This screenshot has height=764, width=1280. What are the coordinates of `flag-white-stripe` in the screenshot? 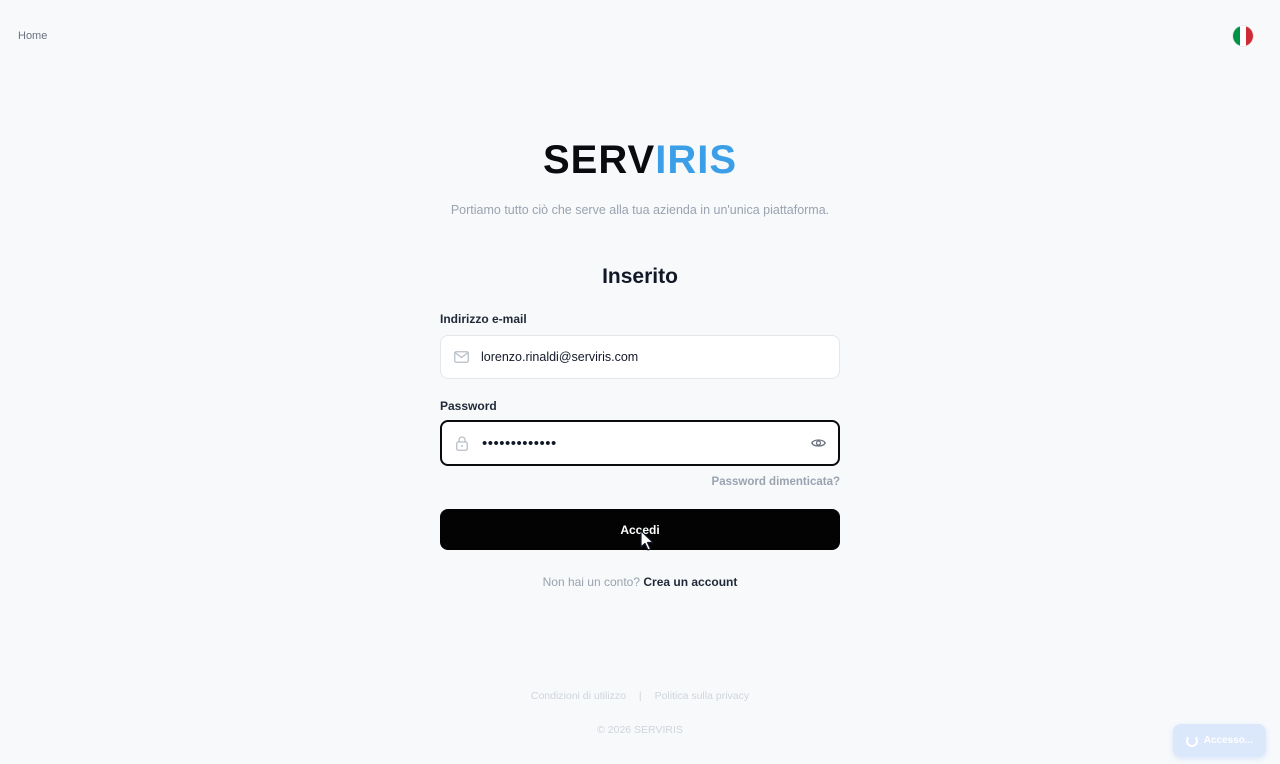 It's located at (1243, 36).